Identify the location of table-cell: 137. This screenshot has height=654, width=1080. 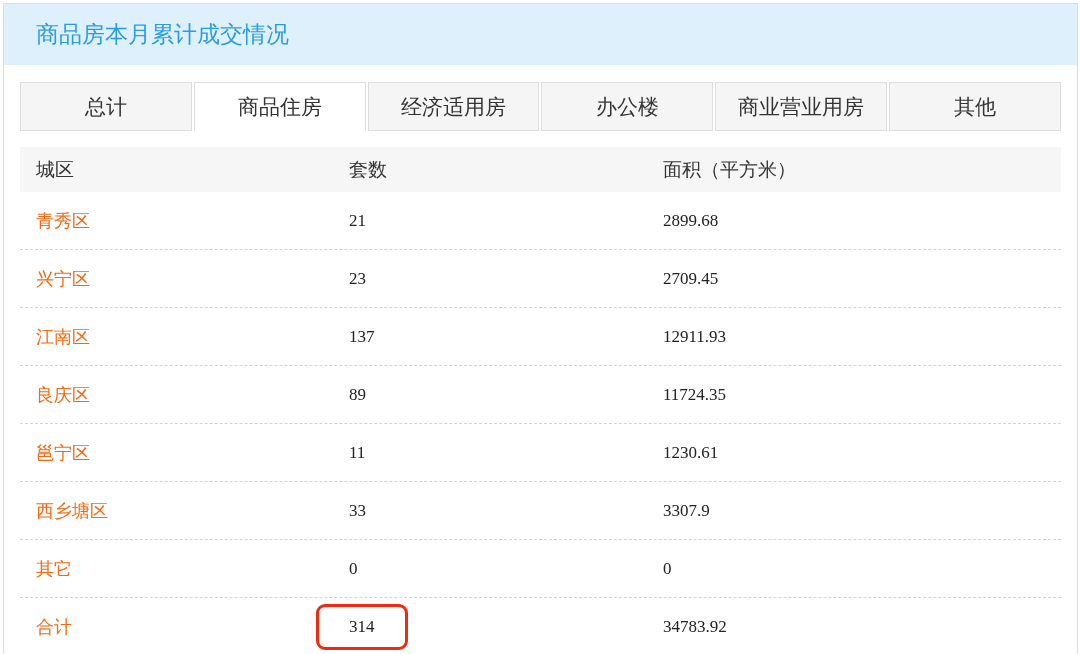
(362, 336).